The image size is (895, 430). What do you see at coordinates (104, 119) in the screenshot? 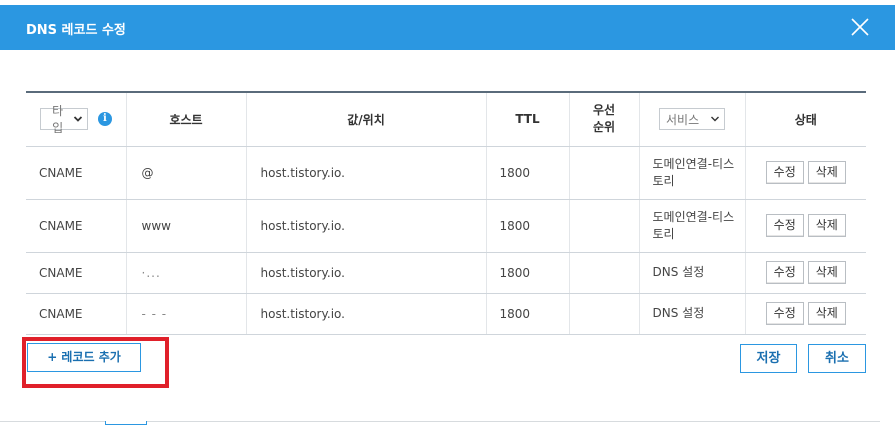
I see `info-icon: i` at bounding box center [104, 119].